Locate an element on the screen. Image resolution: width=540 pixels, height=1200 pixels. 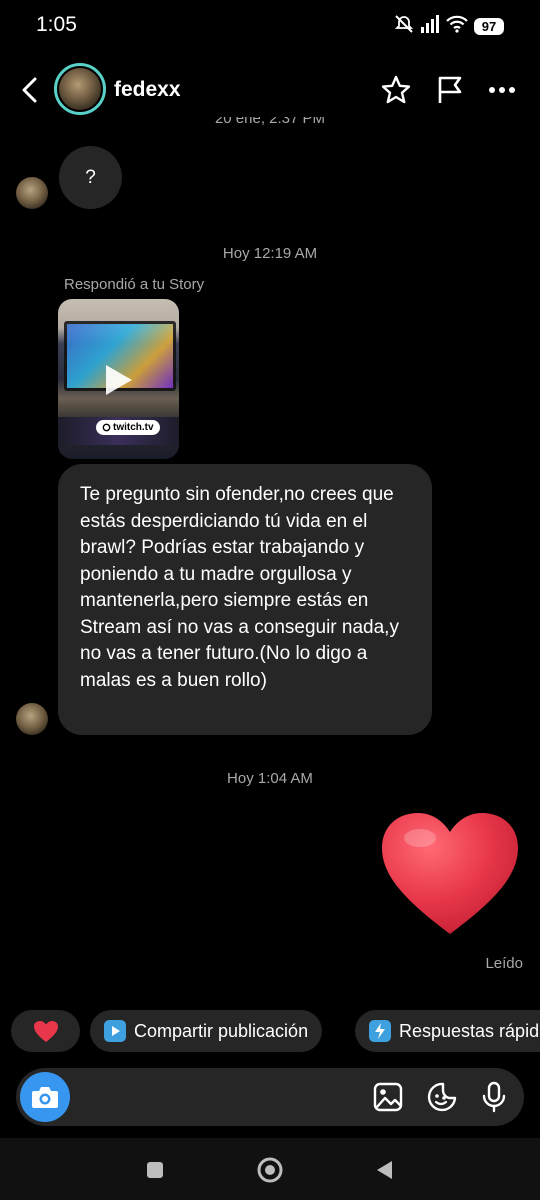
flag-button is located at coordinates (450, 90).